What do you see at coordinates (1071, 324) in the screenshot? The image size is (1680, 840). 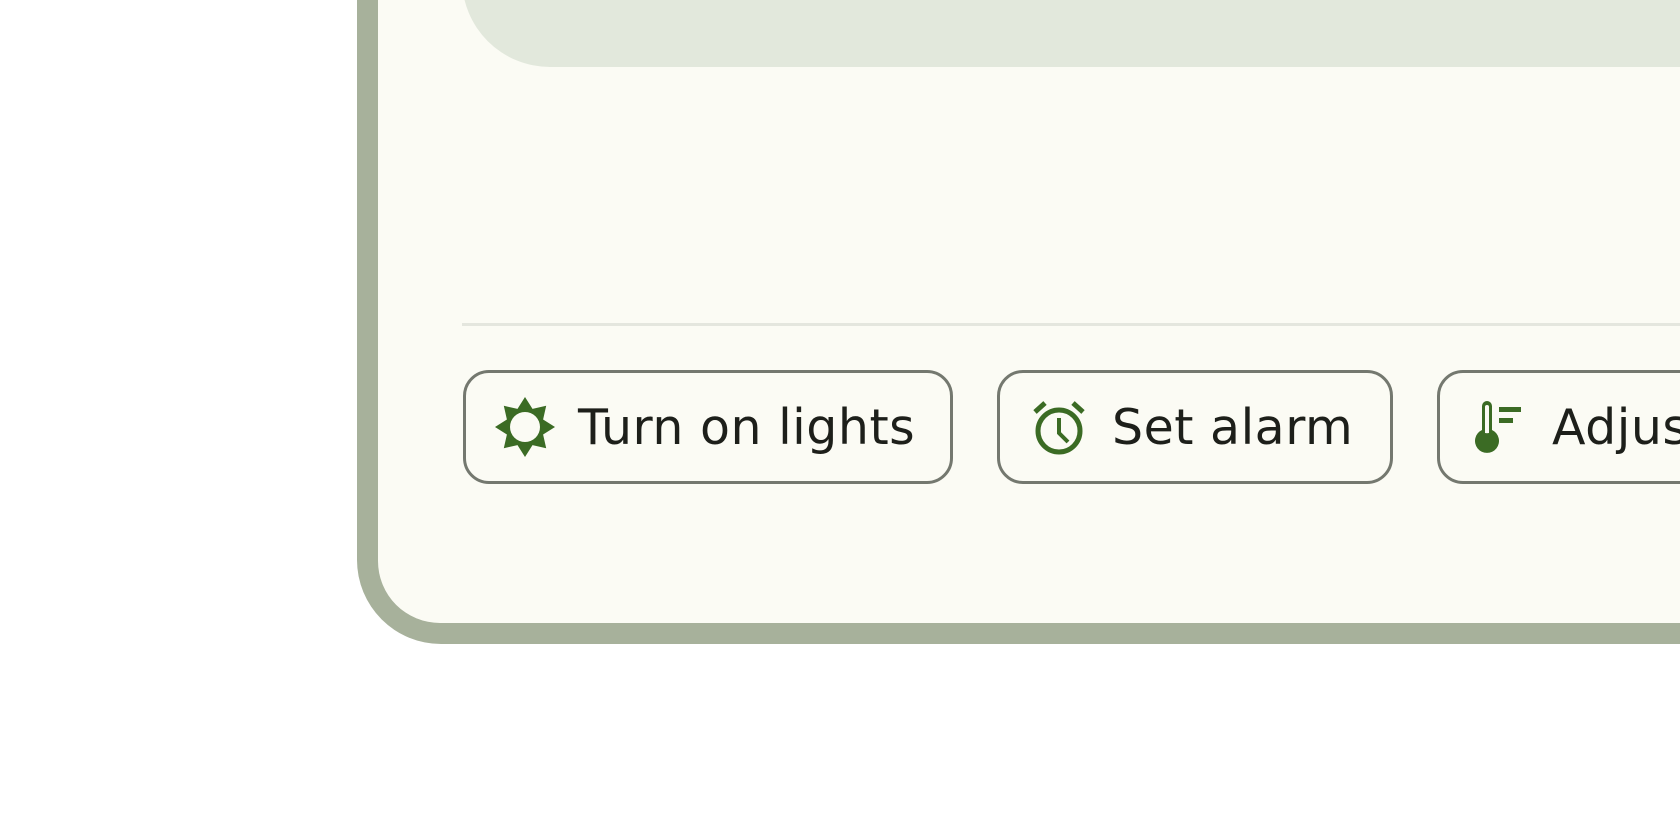 I see `suggestion-divider` at bounding box center [1071, 324].